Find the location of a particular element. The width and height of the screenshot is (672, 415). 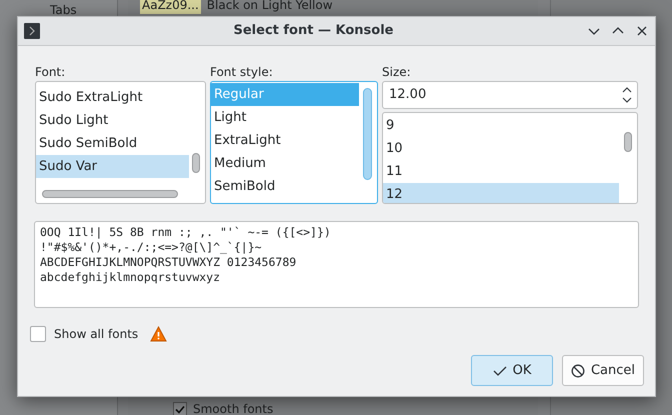

list-item: 9 is located at coordinates (501, 125).